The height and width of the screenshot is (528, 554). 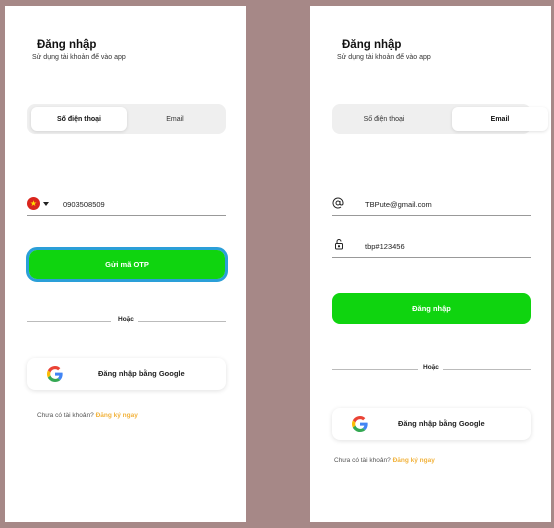 I want to click on phone-input: 0903508509, so click(x=84, y=204).